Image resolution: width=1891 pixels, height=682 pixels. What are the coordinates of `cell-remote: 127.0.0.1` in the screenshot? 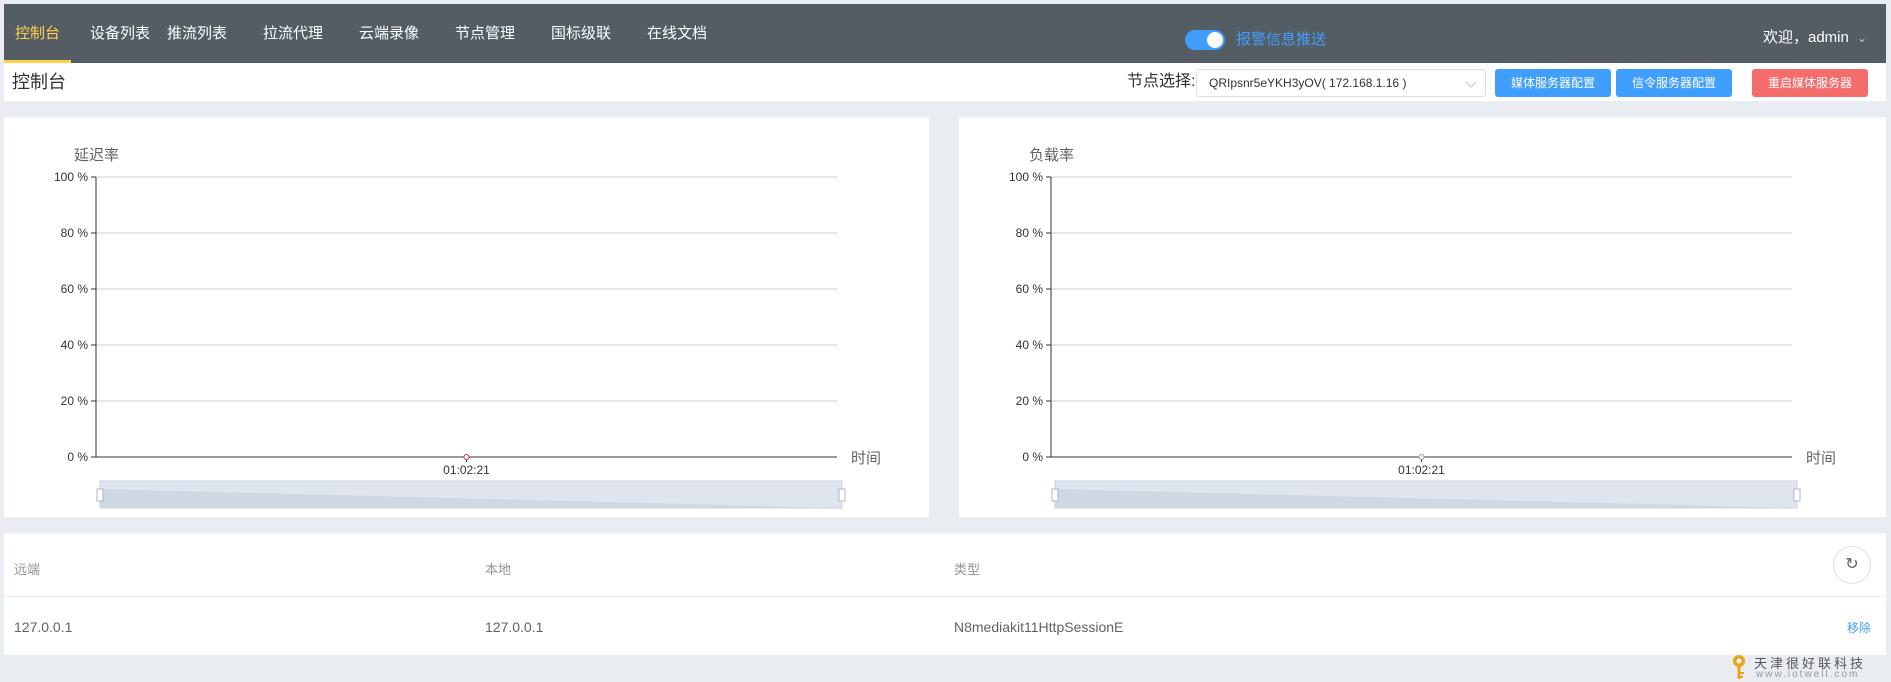 It's located at (43, 627).